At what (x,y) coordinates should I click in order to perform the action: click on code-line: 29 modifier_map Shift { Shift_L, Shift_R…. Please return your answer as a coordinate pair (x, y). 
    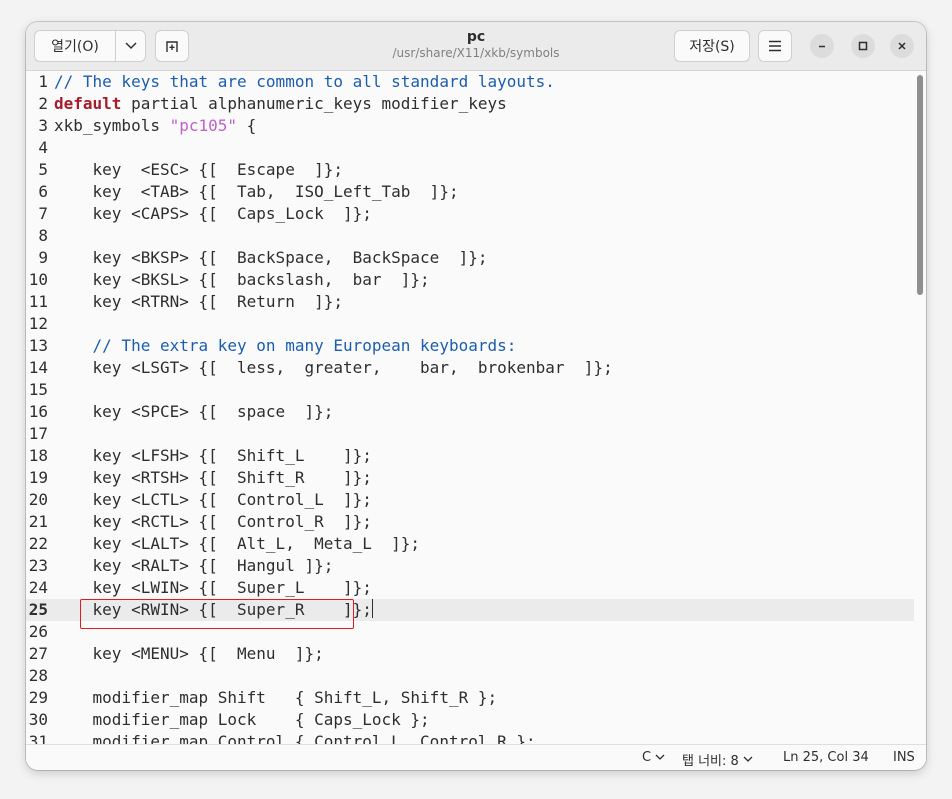
    Looking at the image, I should click on (470, 698).